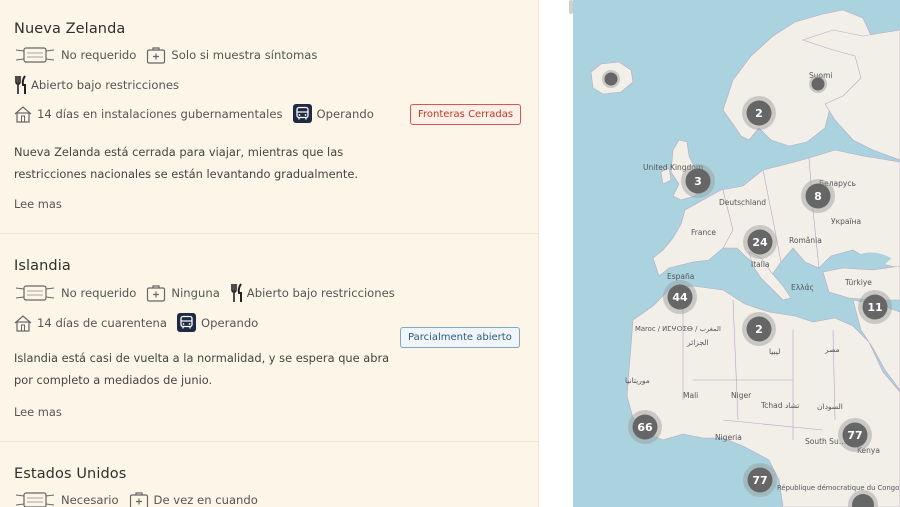 Image resolution: width=900 pixels, height=507 pixels. I want to click on info-row: No requerido Solo si muestra síntomas, so click(170, 55).